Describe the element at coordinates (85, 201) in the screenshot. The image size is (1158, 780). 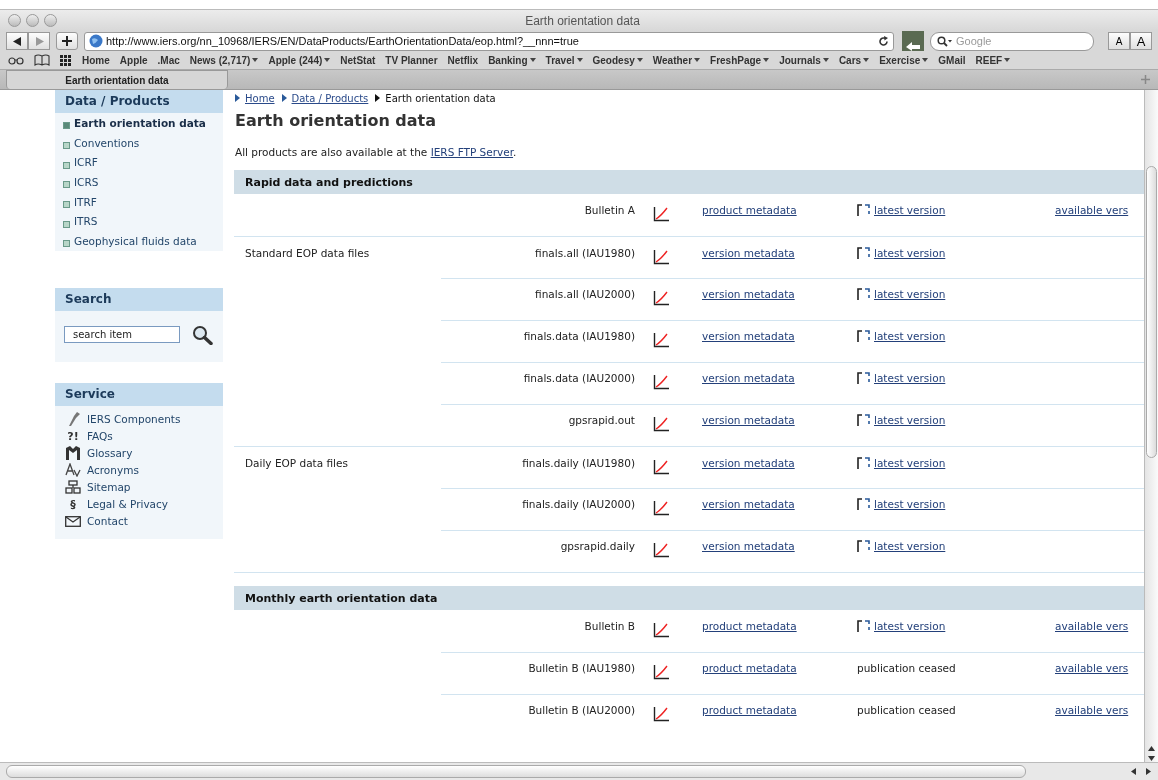
I see `nav-link: ITRF` at that location.